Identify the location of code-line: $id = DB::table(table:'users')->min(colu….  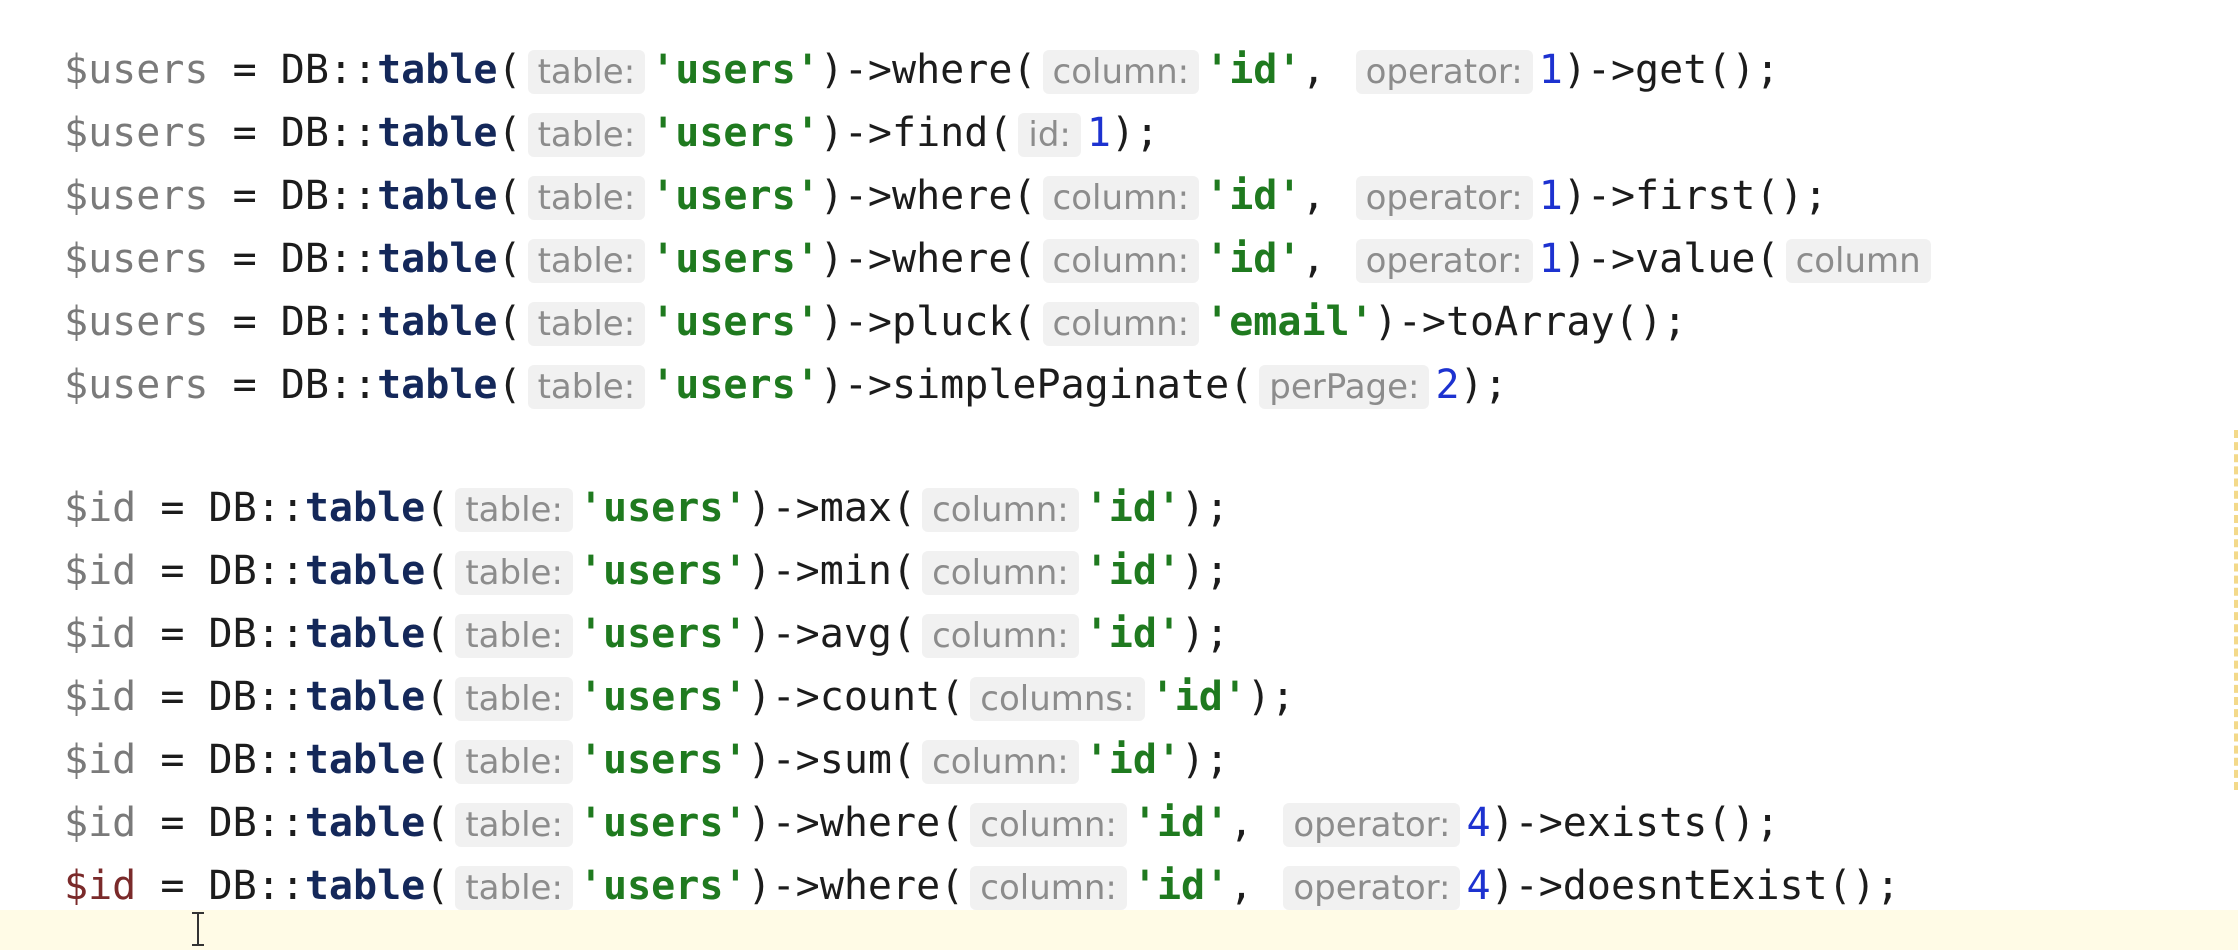
(646, 571).